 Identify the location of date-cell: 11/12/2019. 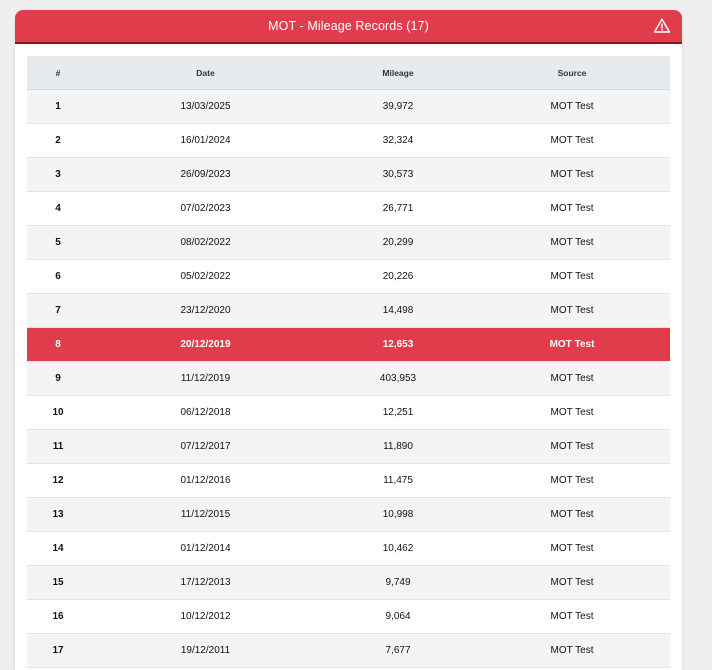
(205, 378).